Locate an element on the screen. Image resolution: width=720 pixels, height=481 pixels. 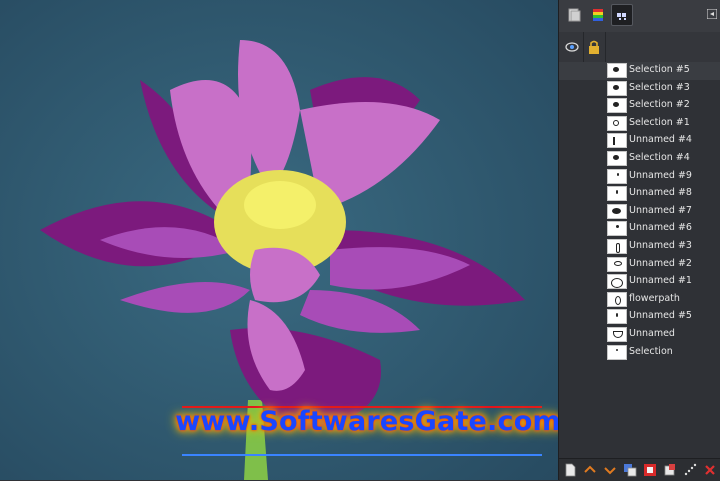
layer-row: Unnamed #6 is located at coordinates (639, 229).